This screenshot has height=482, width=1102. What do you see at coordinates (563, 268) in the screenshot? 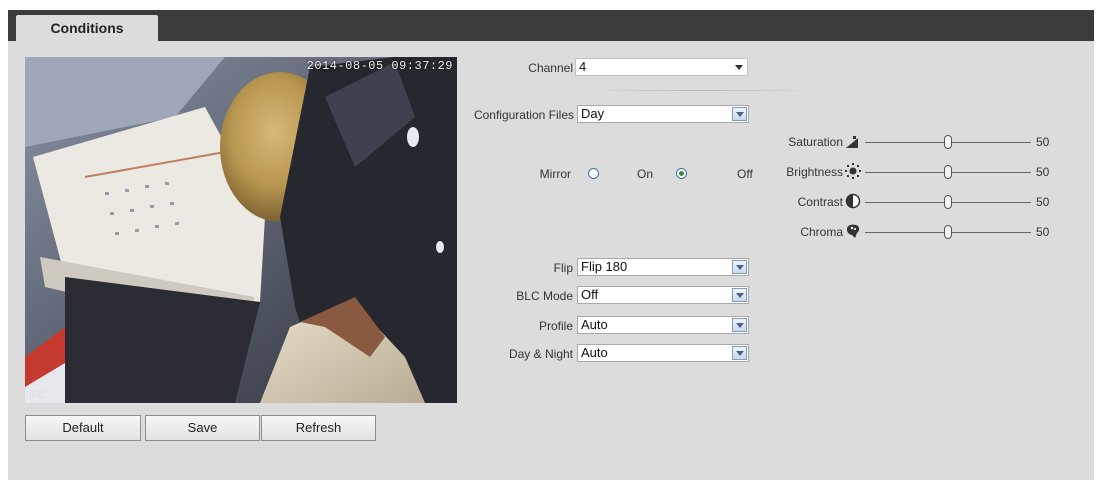
I see `flip-label: Flip` at bounding box center [563, 268].